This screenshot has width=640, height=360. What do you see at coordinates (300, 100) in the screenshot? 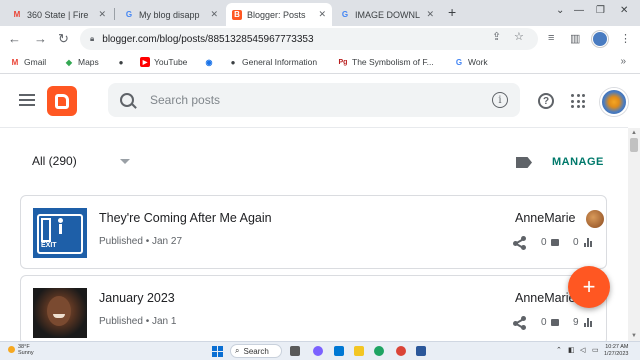
I see `search-input` at bounding box center [300, 100].